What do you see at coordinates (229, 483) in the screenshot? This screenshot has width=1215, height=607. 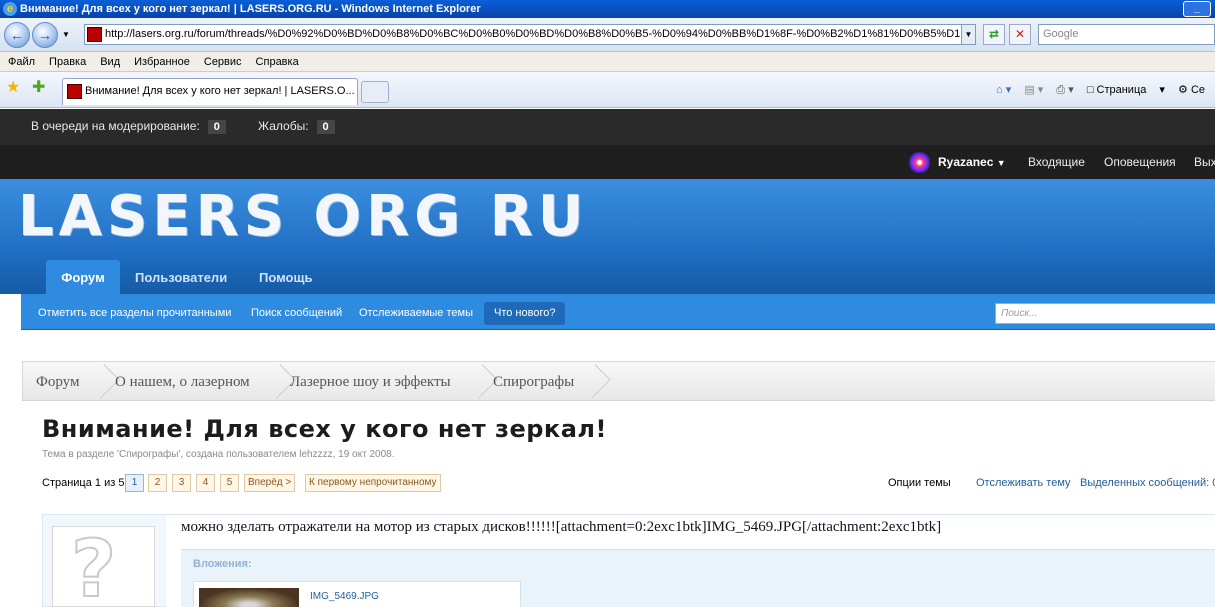 I see `page-5-link: 5` at bounding box center [229, 483].